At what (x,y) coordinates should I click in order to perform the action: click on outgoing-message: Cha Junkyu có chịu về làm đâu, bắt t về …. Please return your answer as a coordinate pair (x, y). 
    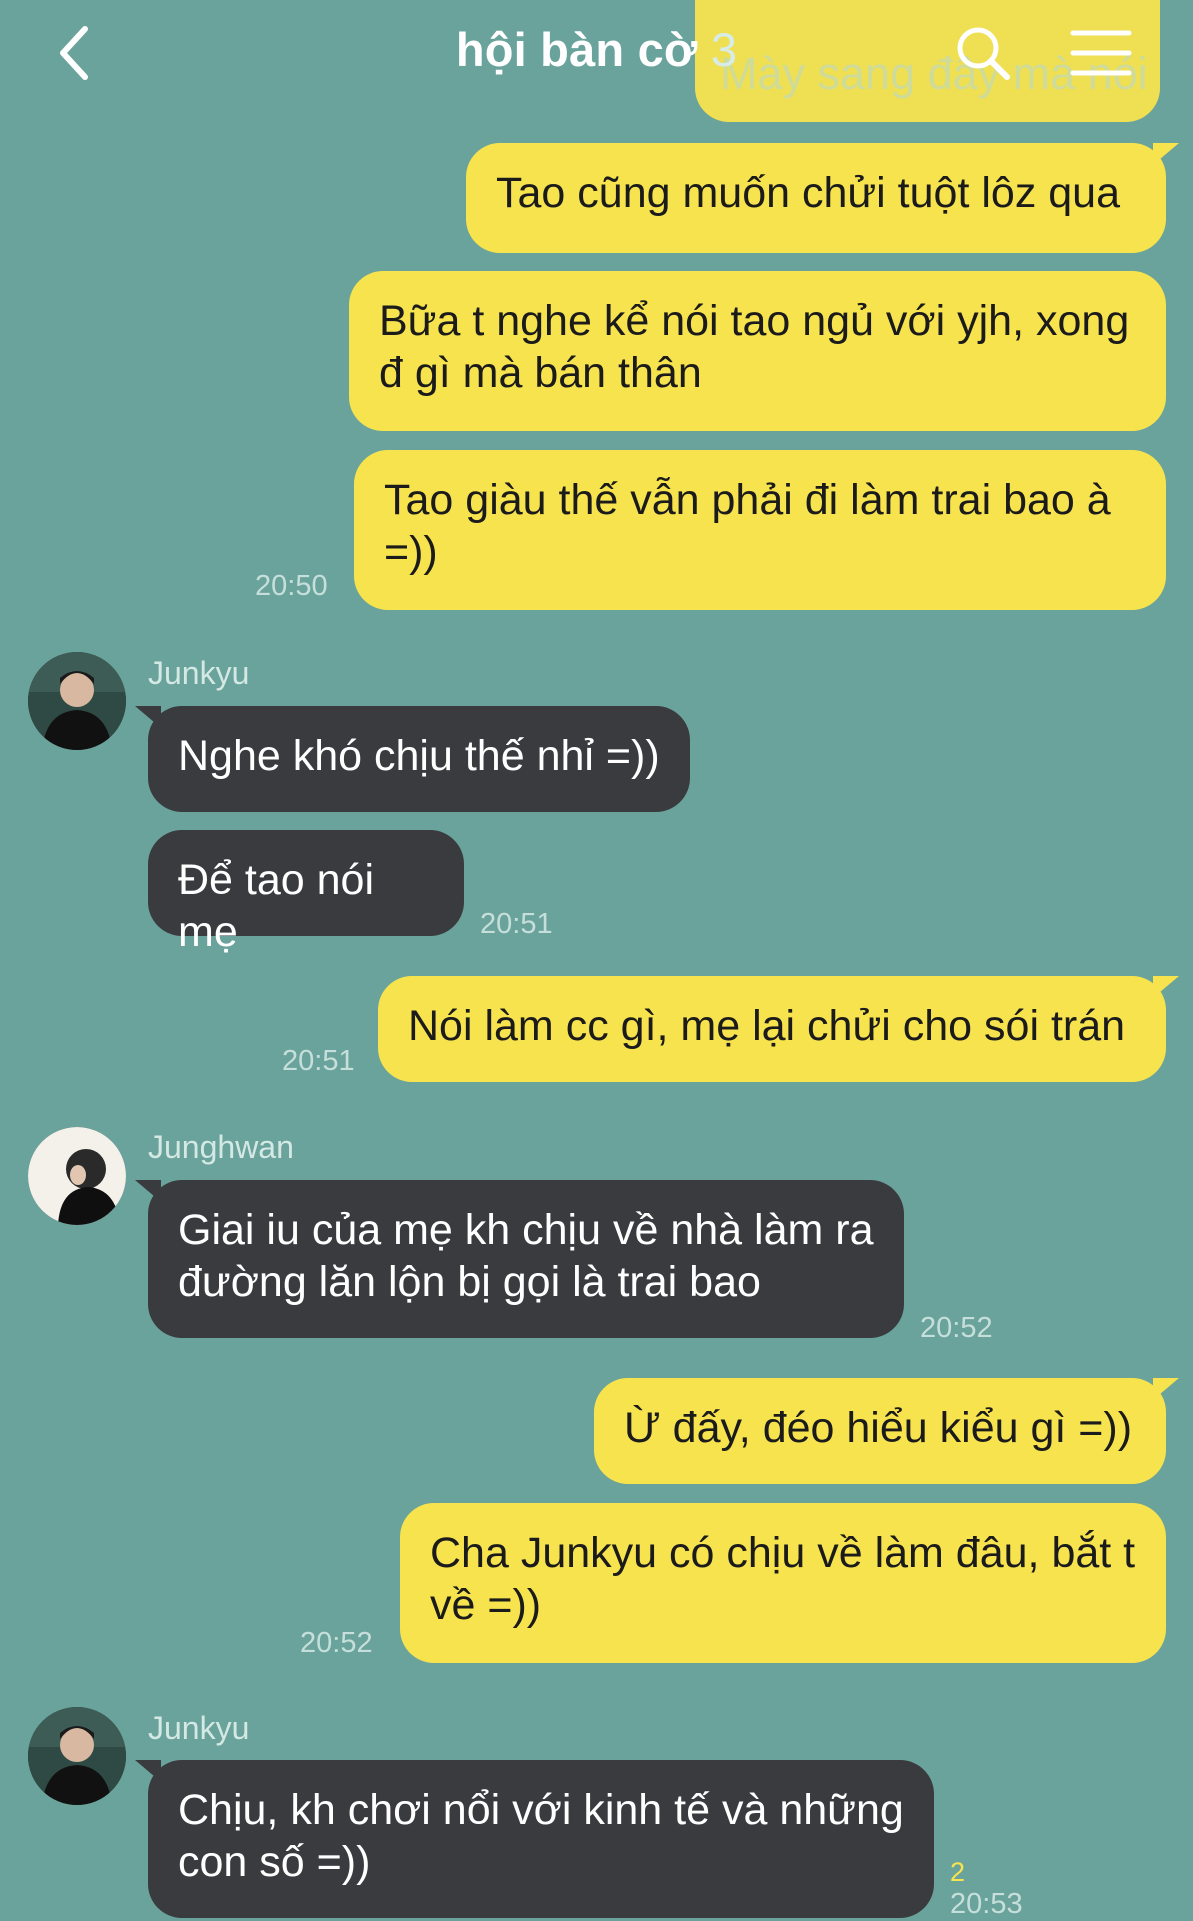
    Looking at the image, I should click on (783, 1583).